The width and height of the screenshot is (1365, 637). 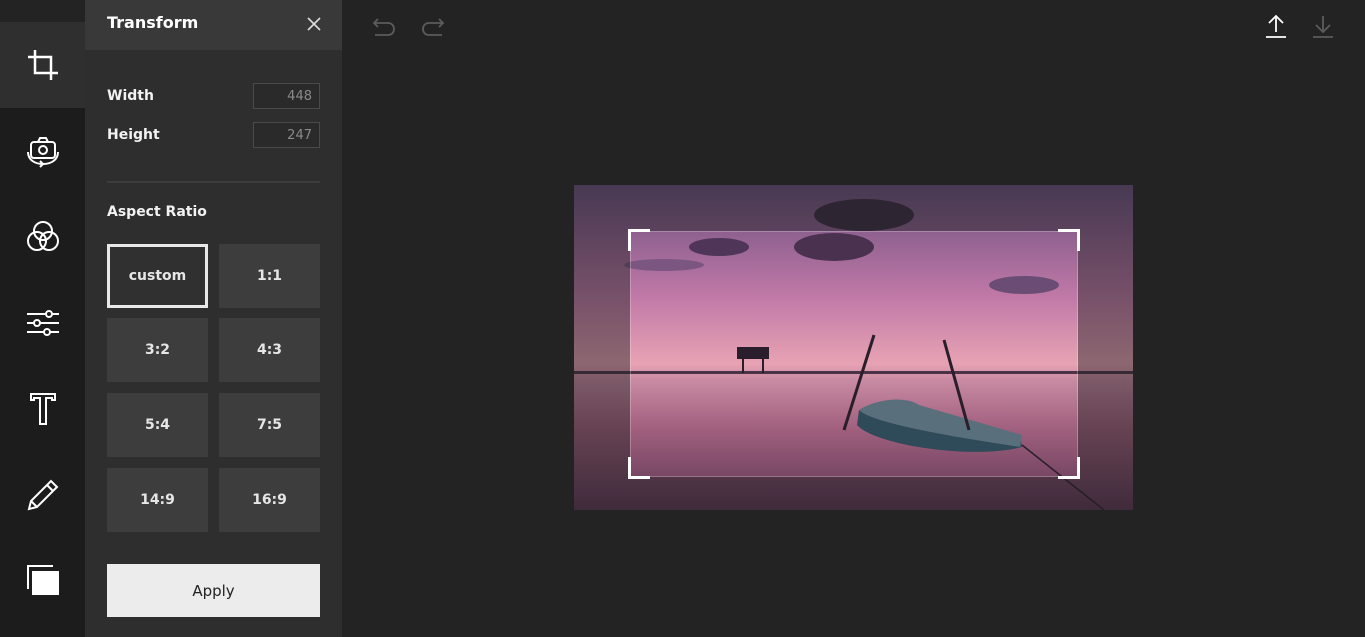 What do you see at coordinates (854, 354) in the screenshot?
I see `crop-box` at bounding box center [854, 354].